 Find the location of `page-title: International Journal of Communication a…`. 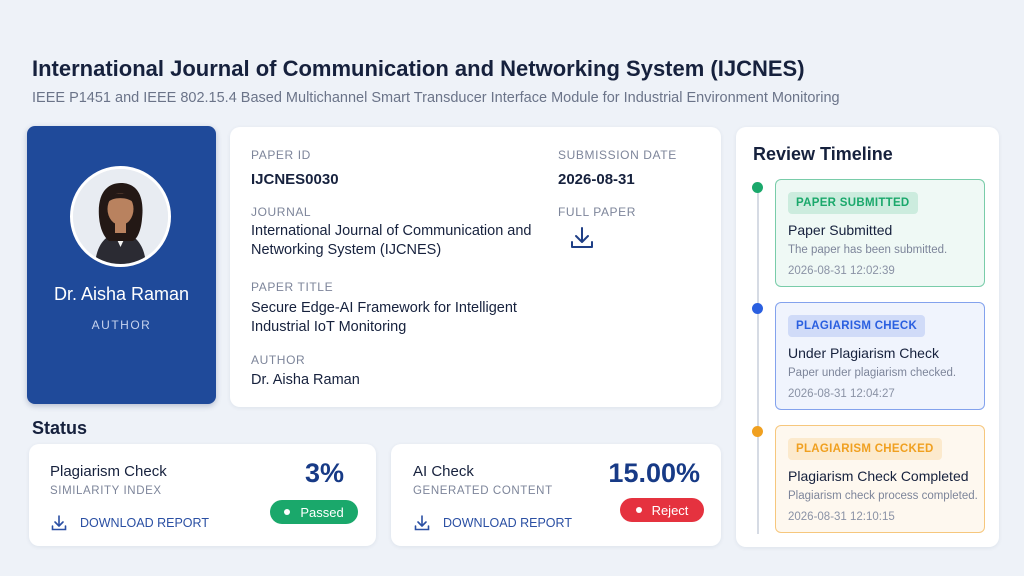

page-title: International Journal of Communication a… is located at coordinates (418, 68).